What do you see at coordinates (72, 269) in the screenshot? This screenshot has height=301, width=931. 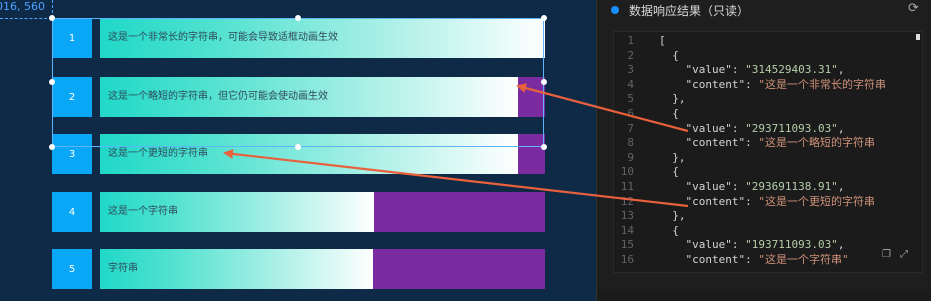 I see `row-index: 5` at bounding box center [72, 269].